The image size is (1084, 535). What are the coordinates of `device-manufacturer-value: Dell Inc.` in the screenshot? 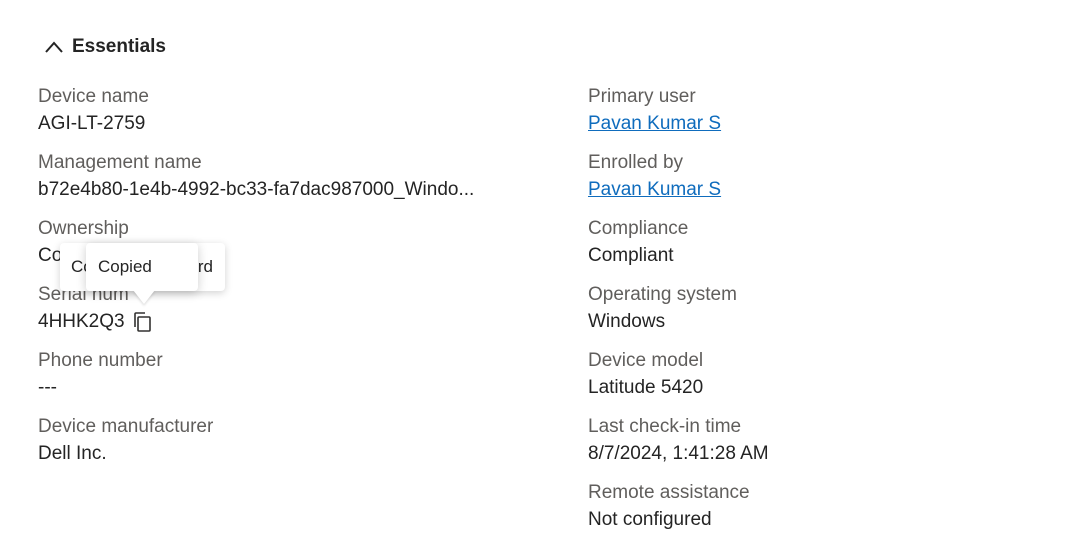 It's located at (72, 453).